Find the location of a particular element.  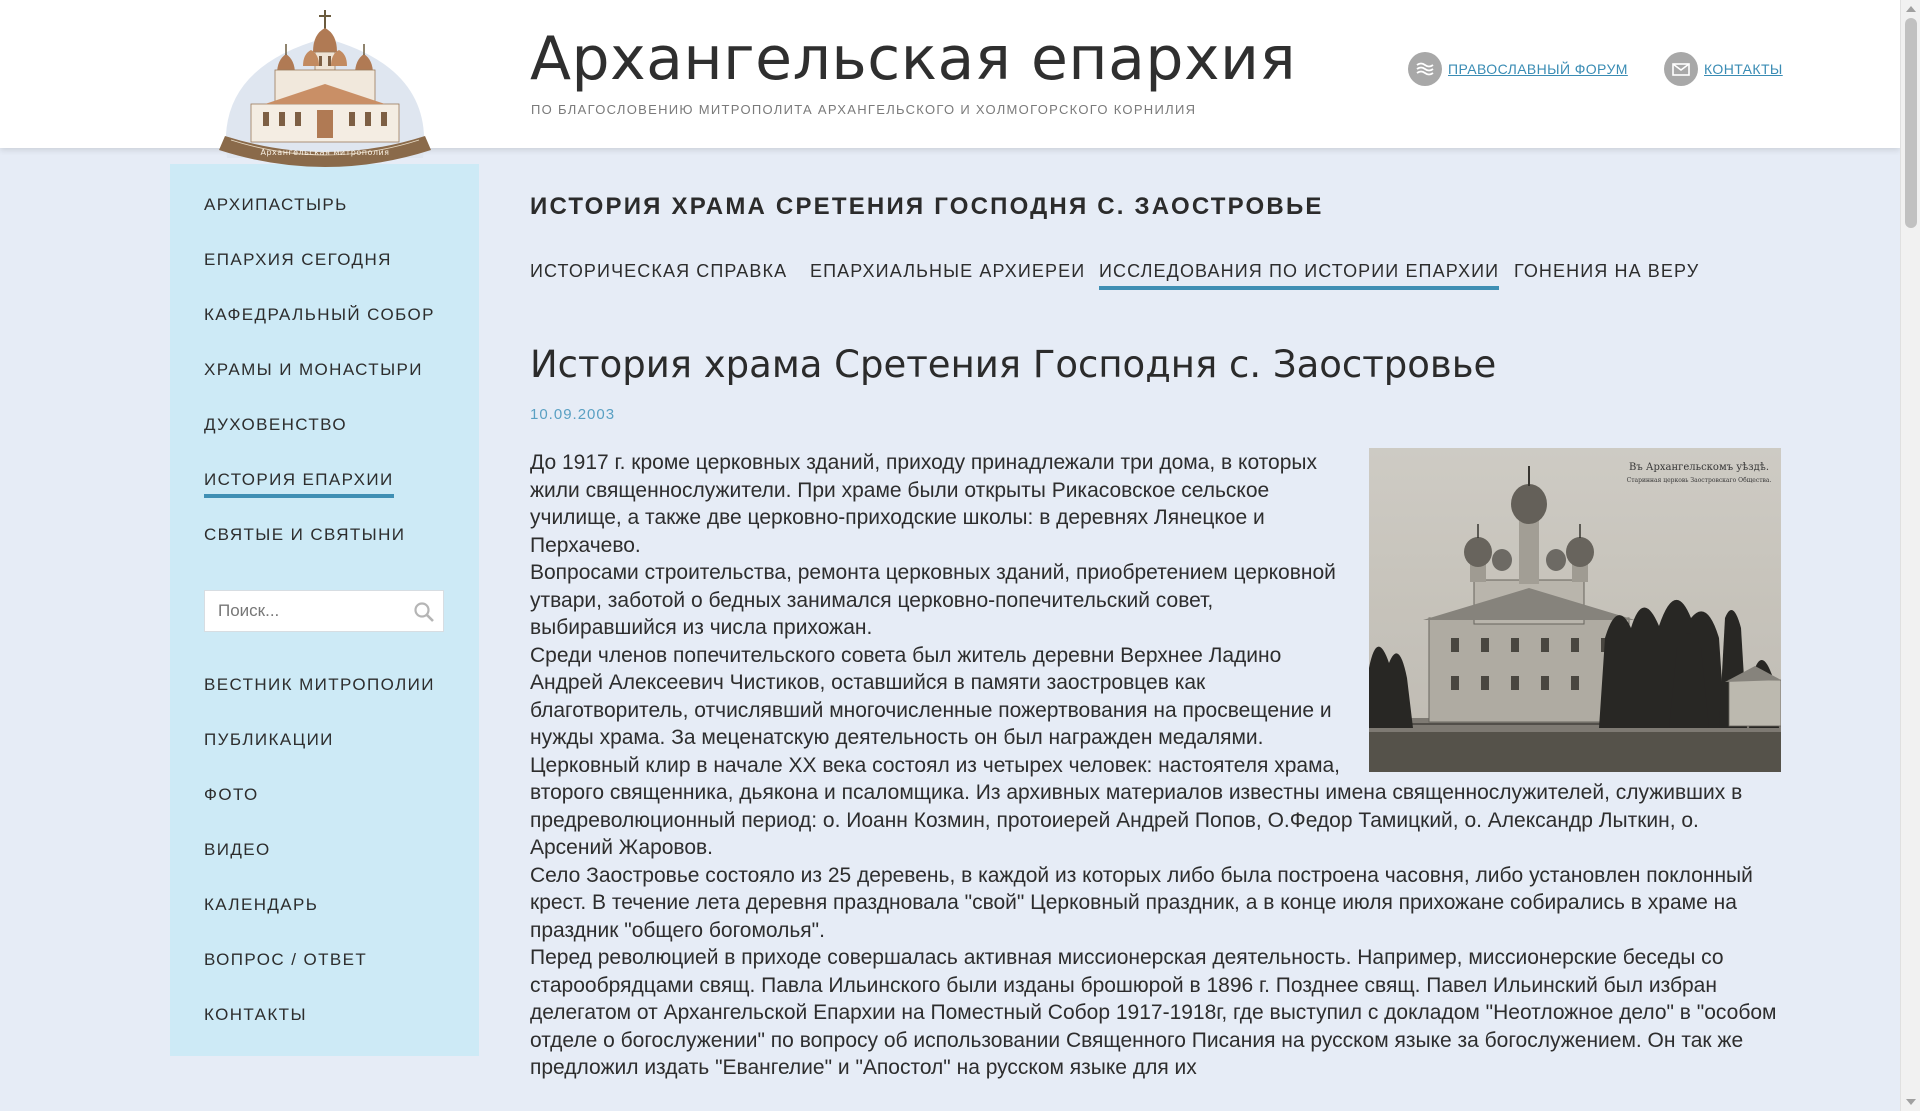

sidebar-item-clergy: ДУХОВЕНСТВО is located at coordinates (275, 425).